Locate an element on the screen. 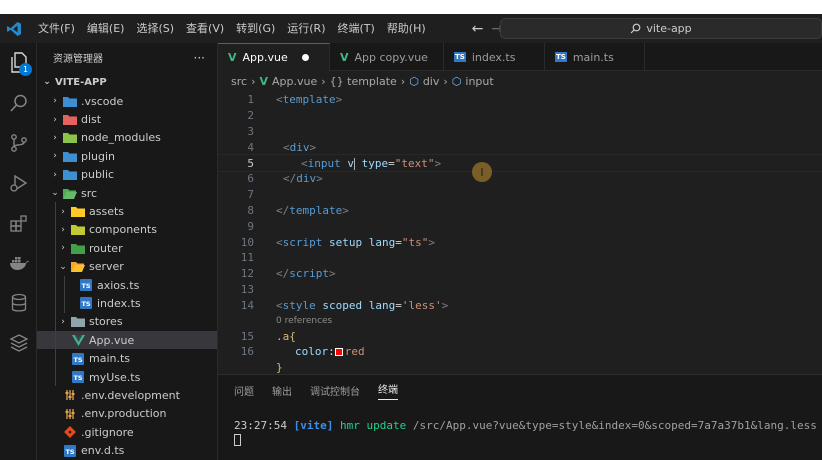 This screenshot has height=460, width=822. command-center-search: vite-app is located at coordinates (661, 28).